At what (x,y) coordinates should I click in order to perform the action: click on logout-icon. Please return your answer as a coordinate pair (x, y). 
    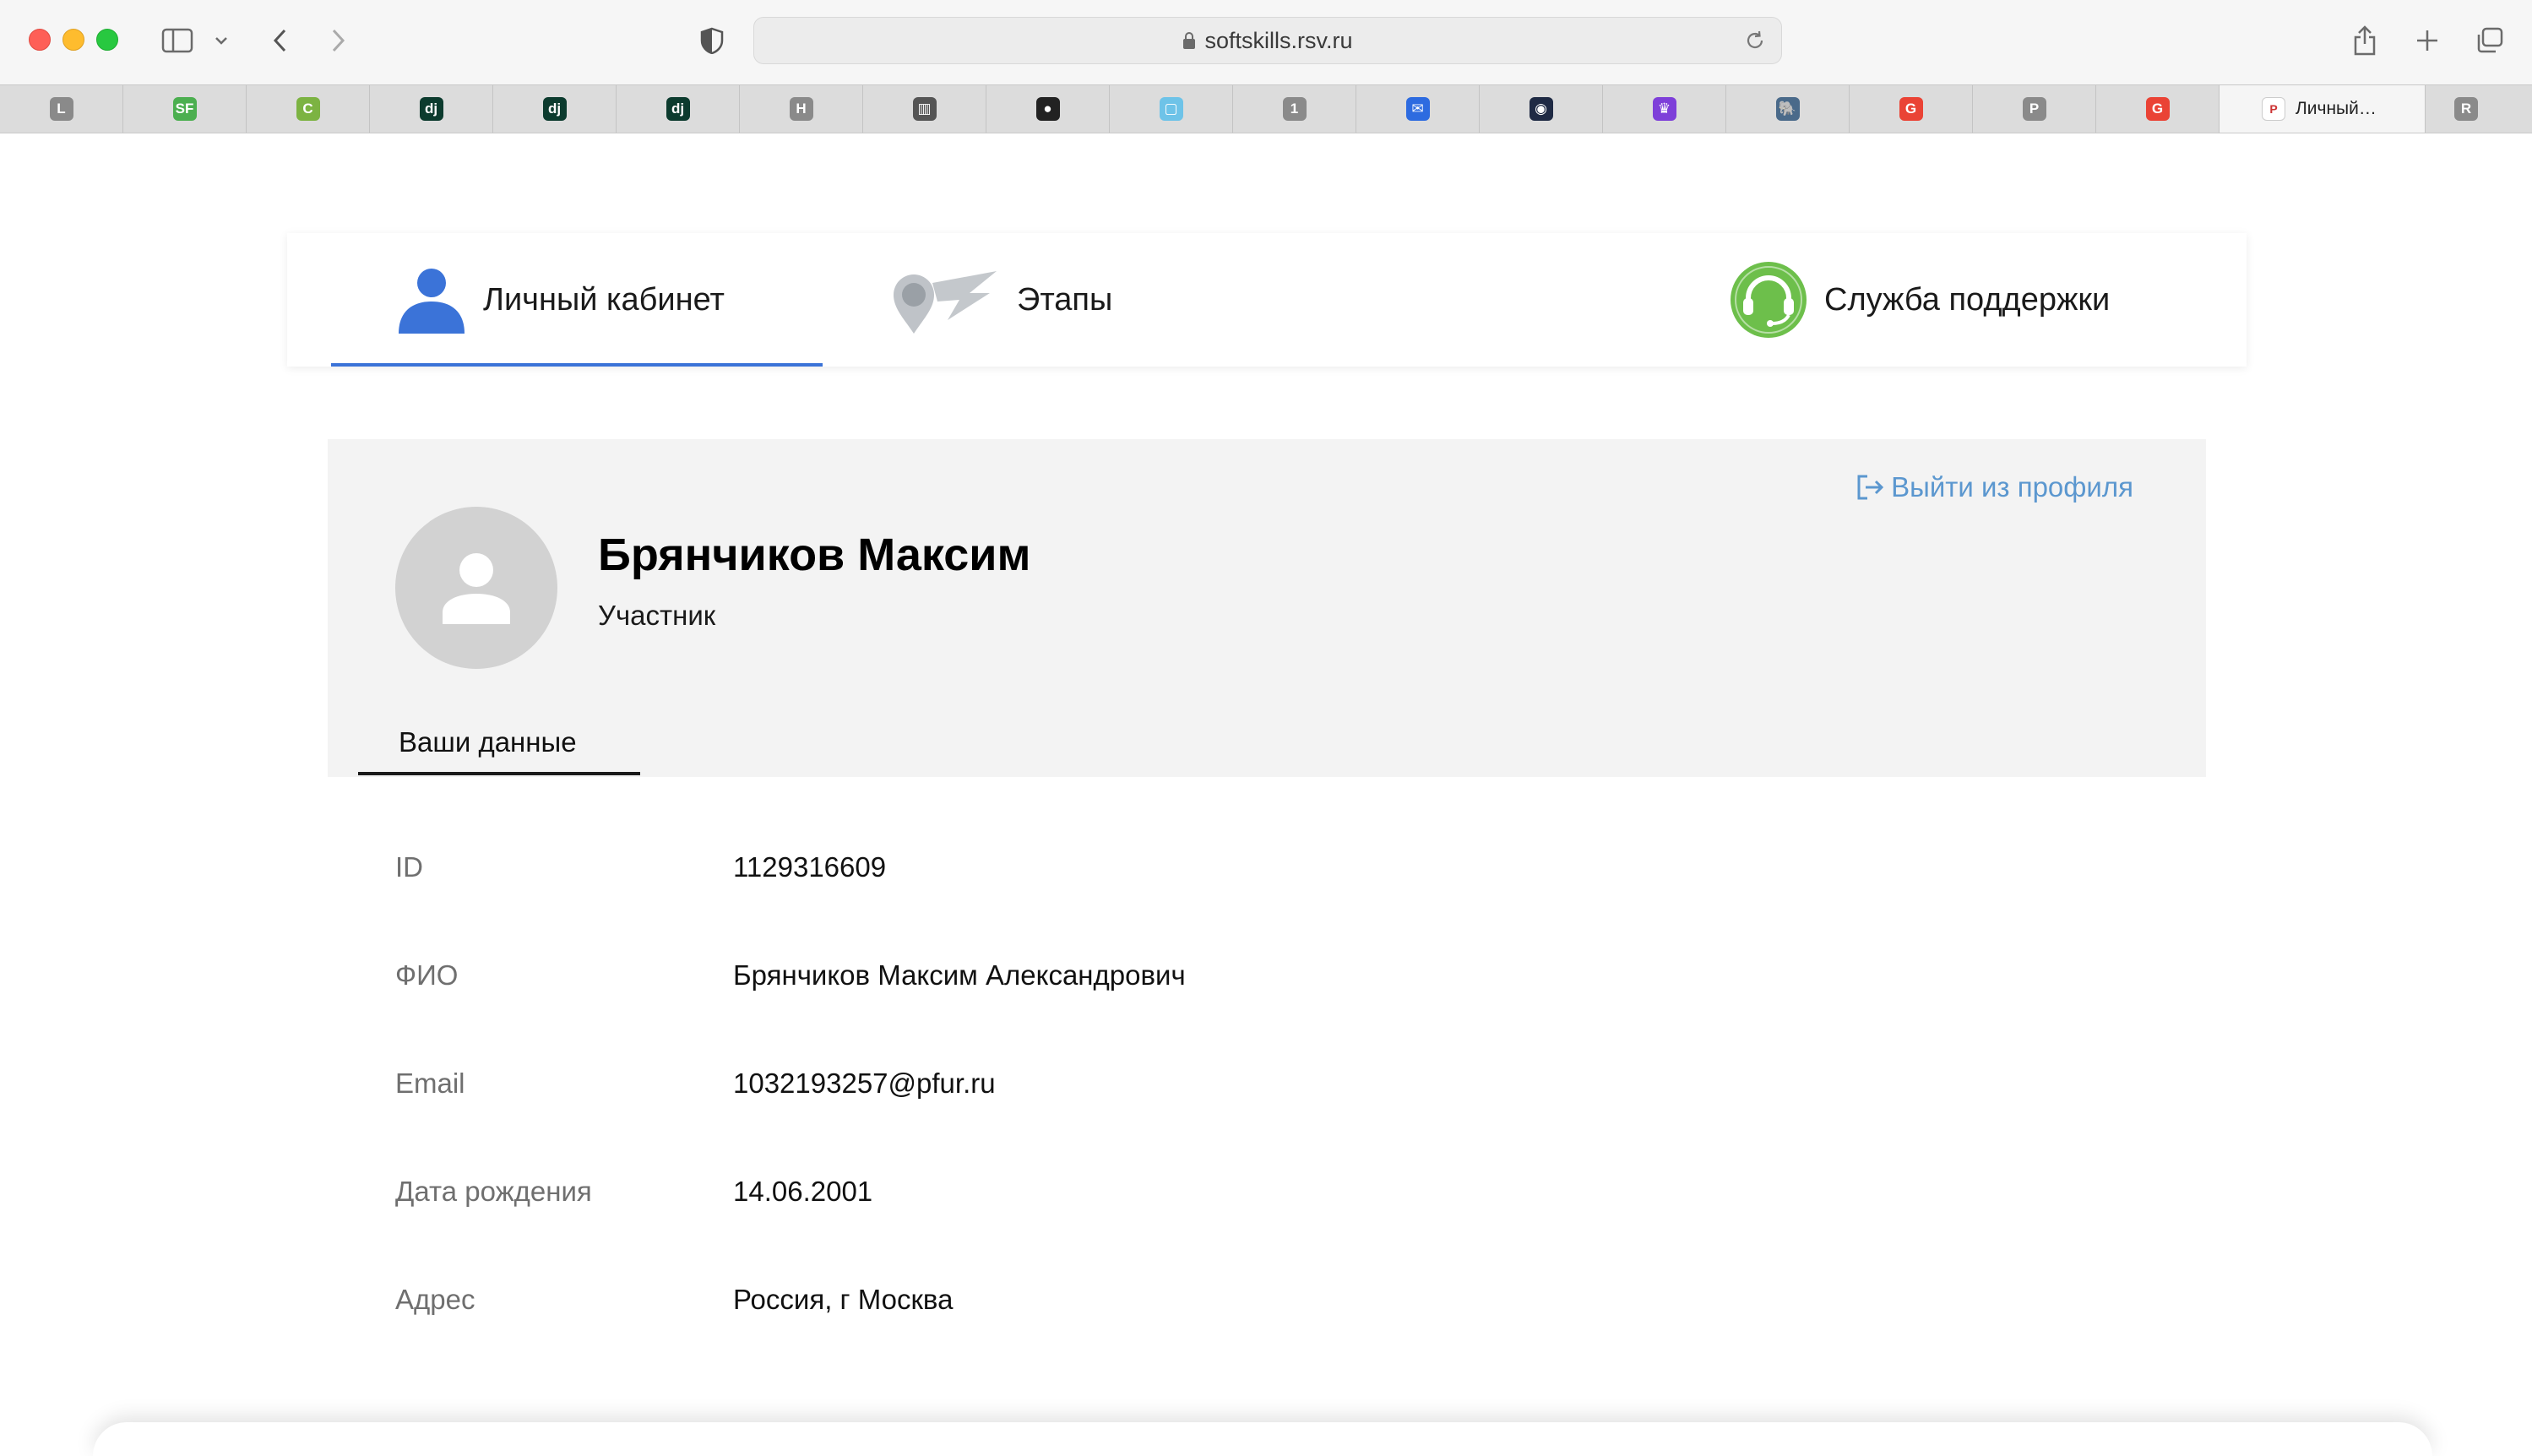
    Looking at the image, I should click on (1870, 487).